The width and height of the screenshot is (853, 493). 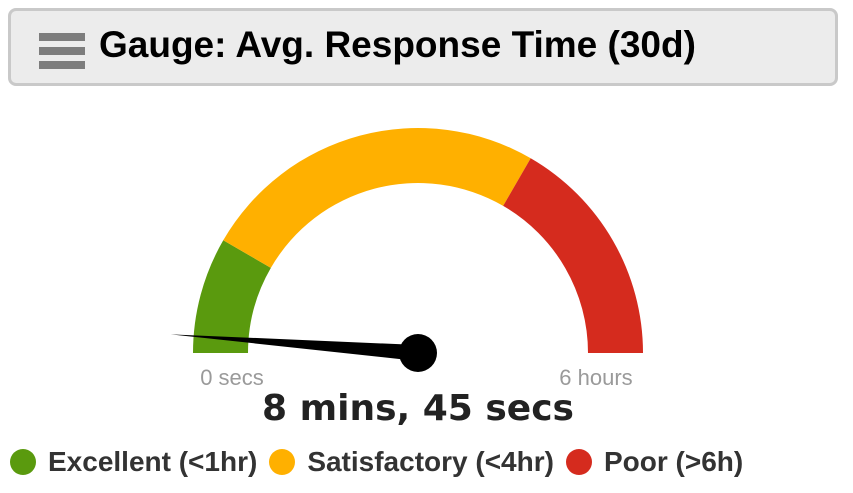 I want to click on legend-dot-satisfactory, so click(x=282, y=462).